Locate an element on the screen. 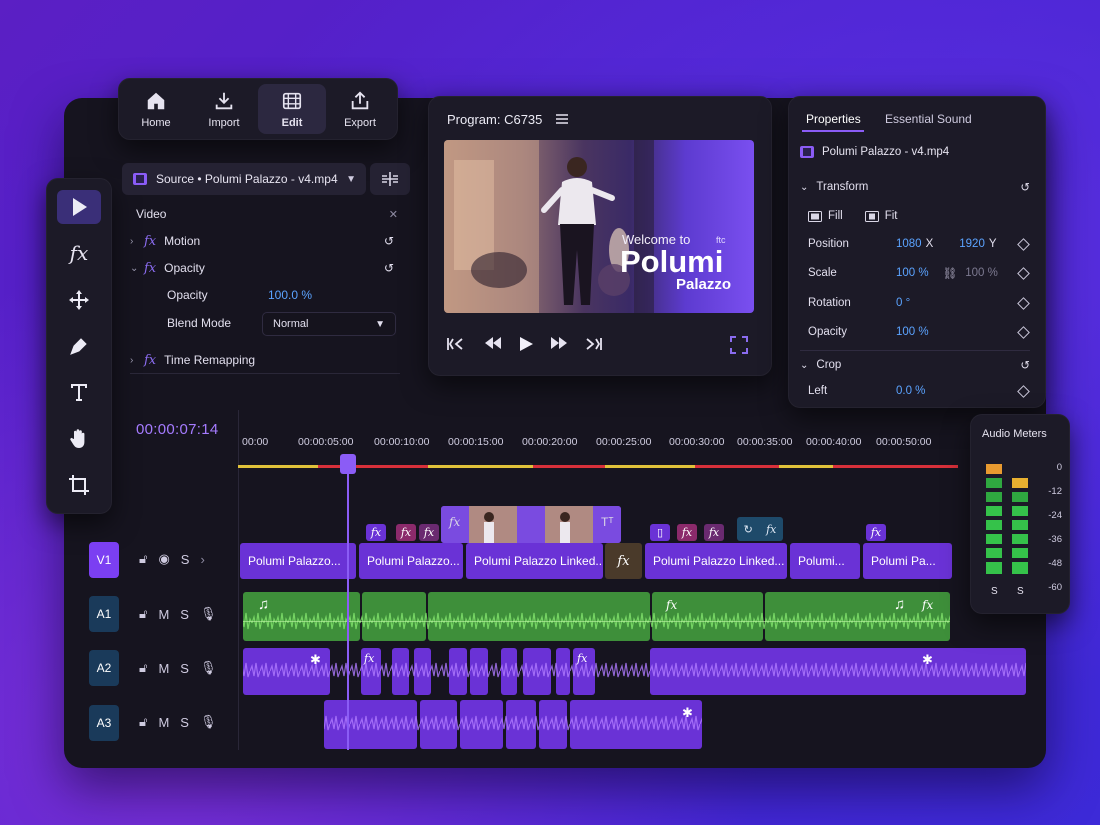 The image size is (1100, 825). effect-opacity-row: ⌄ fx Opacity ↺ is located at coordinates (265, 268).